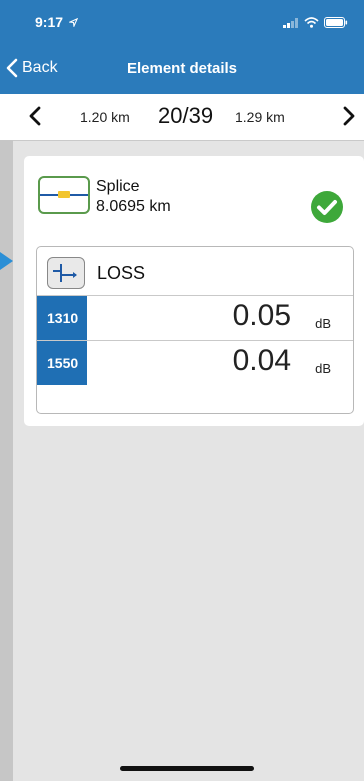 This screenshot has width=364, height=781. I want to click on status-time-text: 9:17, so click(49, 22).